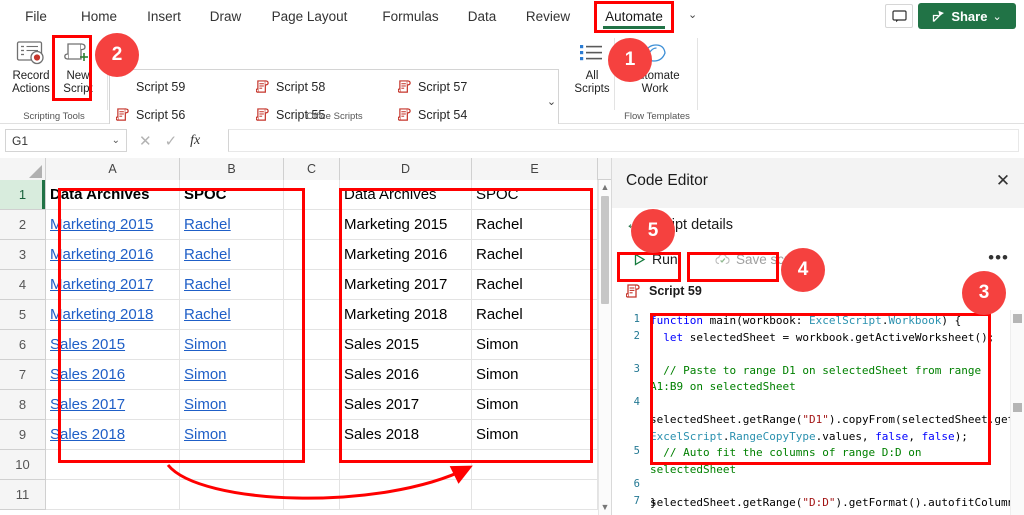  What do you see at coordinates (113, 435) in the screenshot?
I see `source-cell-a9: Sales 2018` at bounding box center [113, 435].